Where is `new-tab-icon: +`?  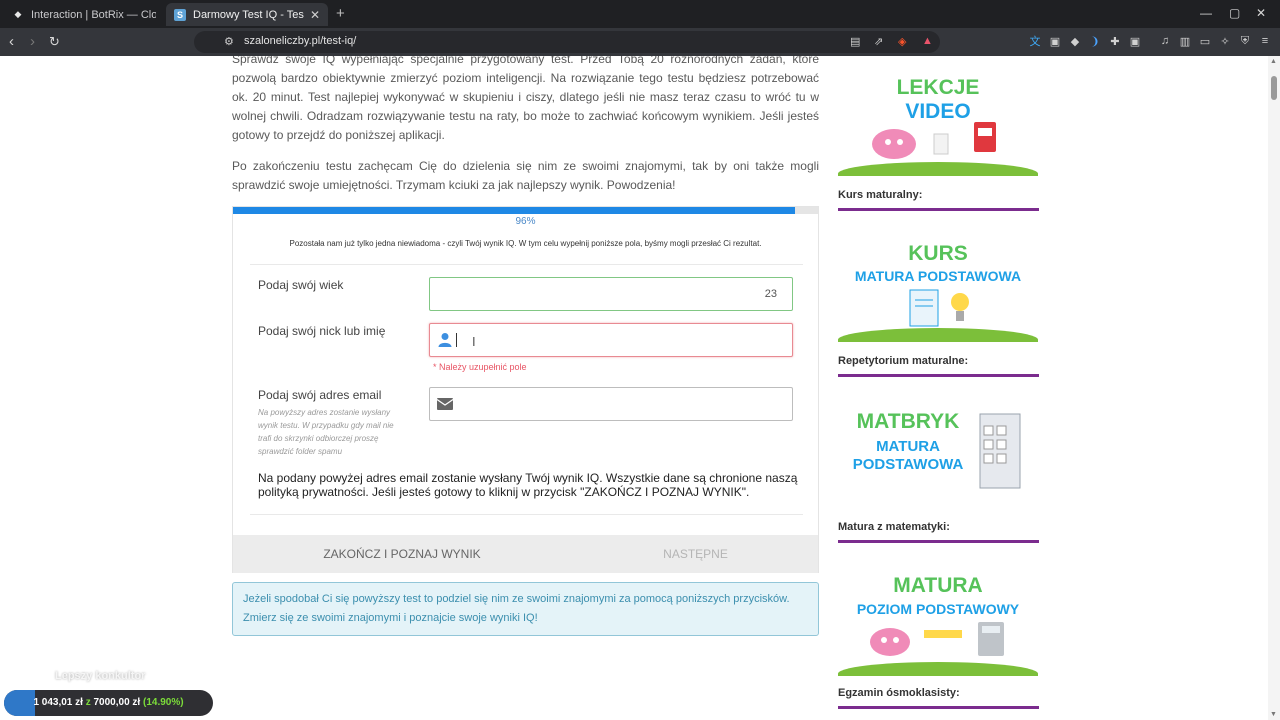
new-tab-icon: + is located at coordinates (340, 13).